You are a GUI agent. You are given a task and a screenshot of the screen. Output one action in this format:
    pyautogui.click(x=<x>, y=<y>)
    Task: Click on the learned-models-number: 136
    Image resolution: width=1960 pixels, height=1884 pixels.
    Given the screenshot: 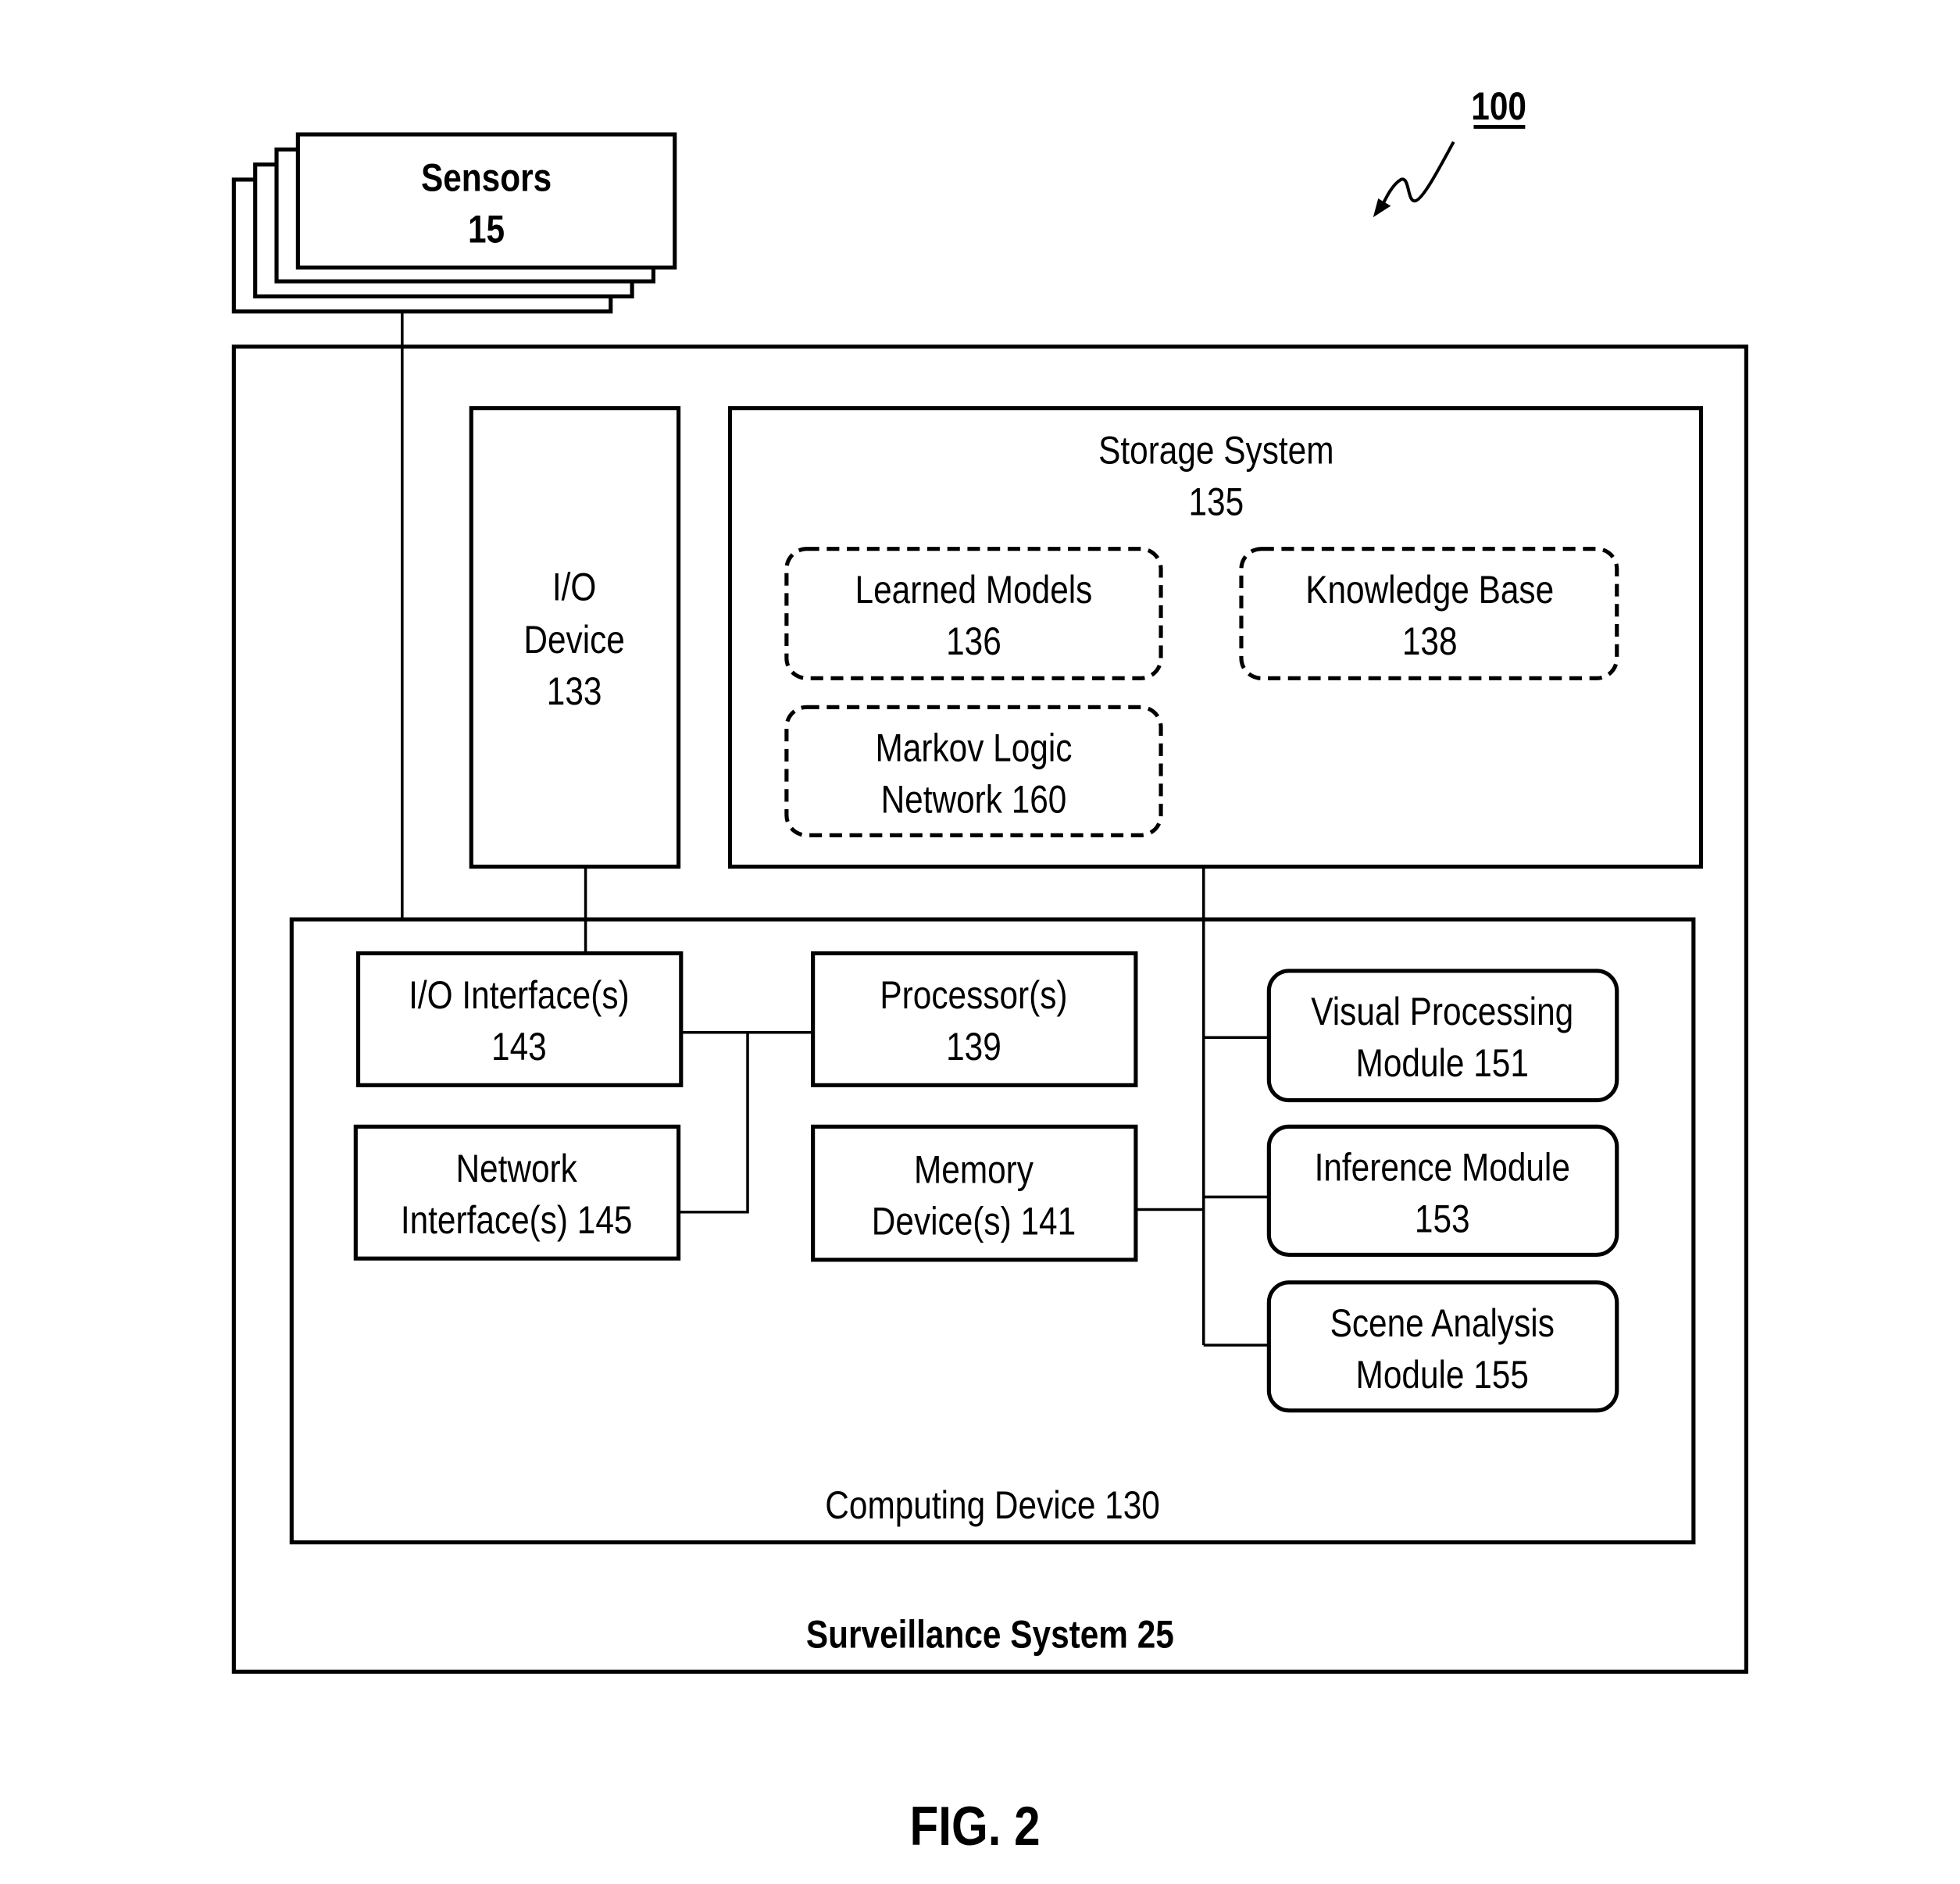 What is the action you would take?
    pyautogui.click(x=974, y=641)
    